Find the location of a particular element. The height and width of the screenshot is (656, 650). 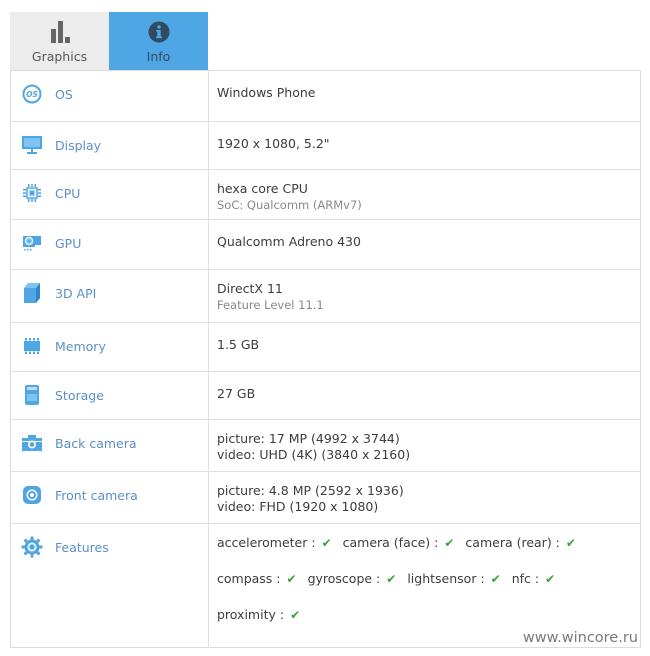

tab-label: Info is located at coordinates (158, 56).